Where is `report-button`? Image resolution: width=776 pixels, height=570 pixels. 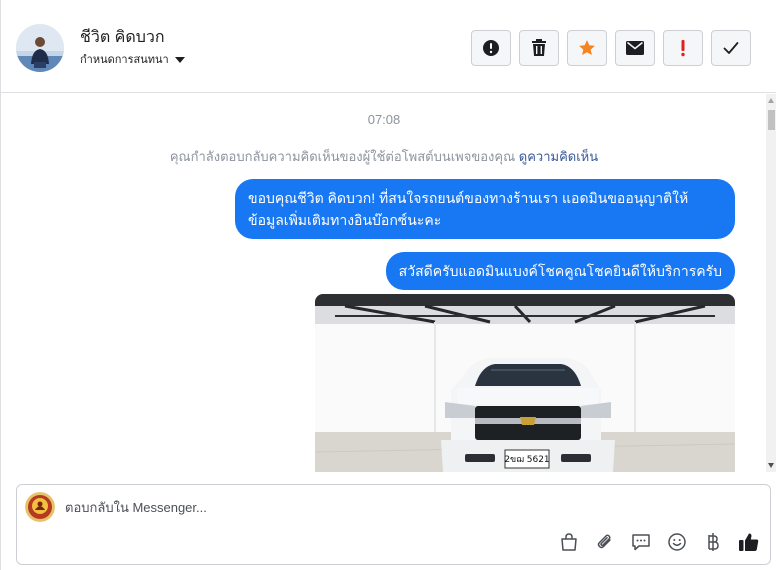 report-button is located at coordinates (491, 48).